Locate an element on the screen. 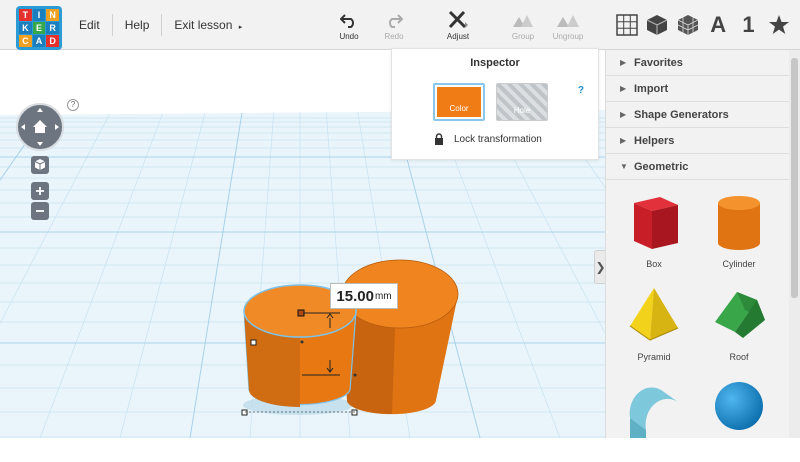  logo-letter: C is located at coordinates (25, 41).